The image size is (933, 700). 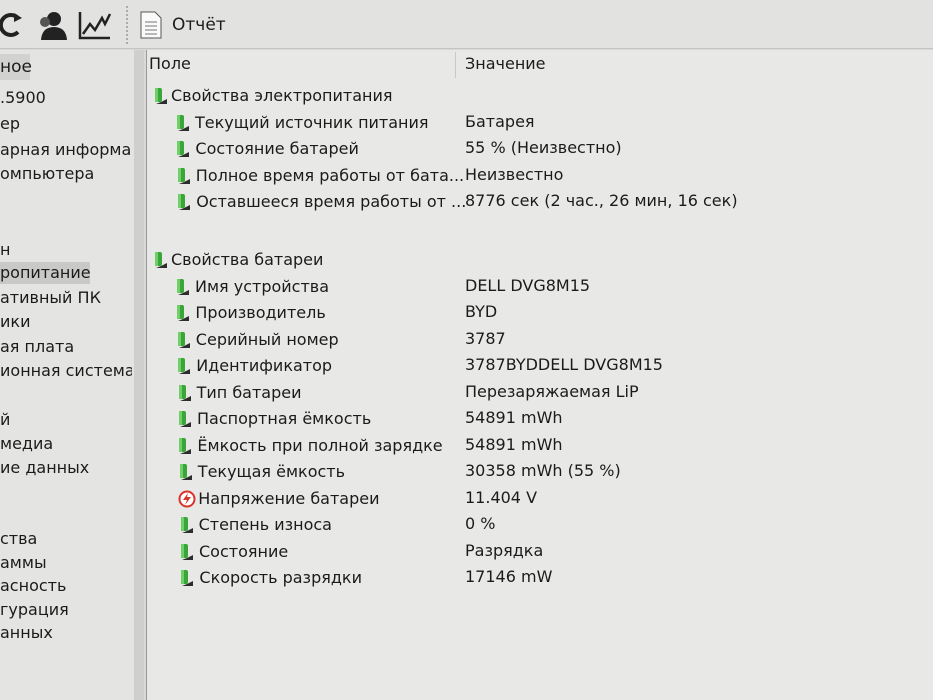 I want to click on field-value: Перезаряжаемая LiP, so click(x=552, y=391).